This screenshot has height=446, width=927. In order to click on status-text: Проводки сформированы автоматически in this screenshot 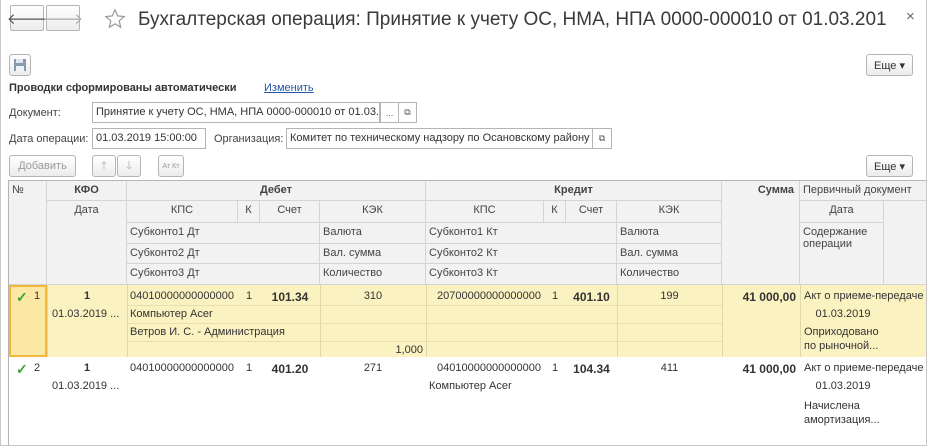, I will do `click(123, 88)`.